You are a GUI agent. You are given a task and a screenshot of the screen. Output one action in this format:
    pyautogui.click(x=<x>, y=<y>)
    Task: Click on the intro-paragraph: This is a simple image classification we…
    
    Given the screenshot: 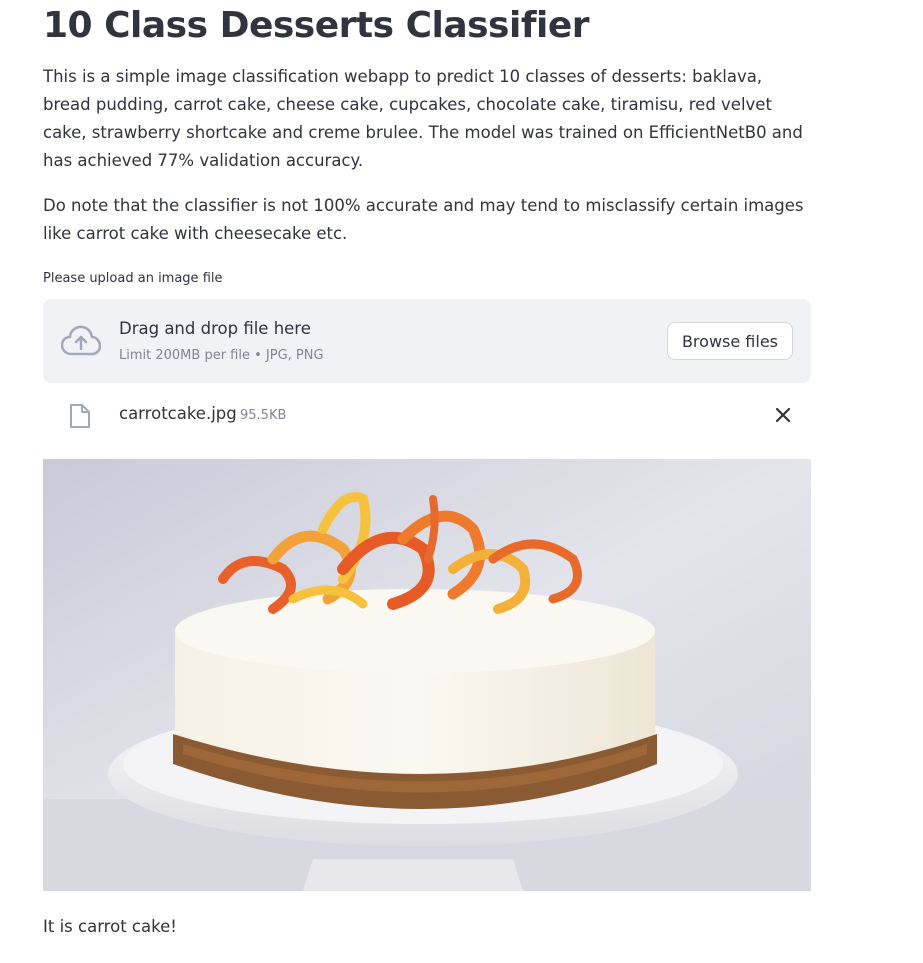 What is the action you would take?
    pyautogui.click(x=423, y=118)
    